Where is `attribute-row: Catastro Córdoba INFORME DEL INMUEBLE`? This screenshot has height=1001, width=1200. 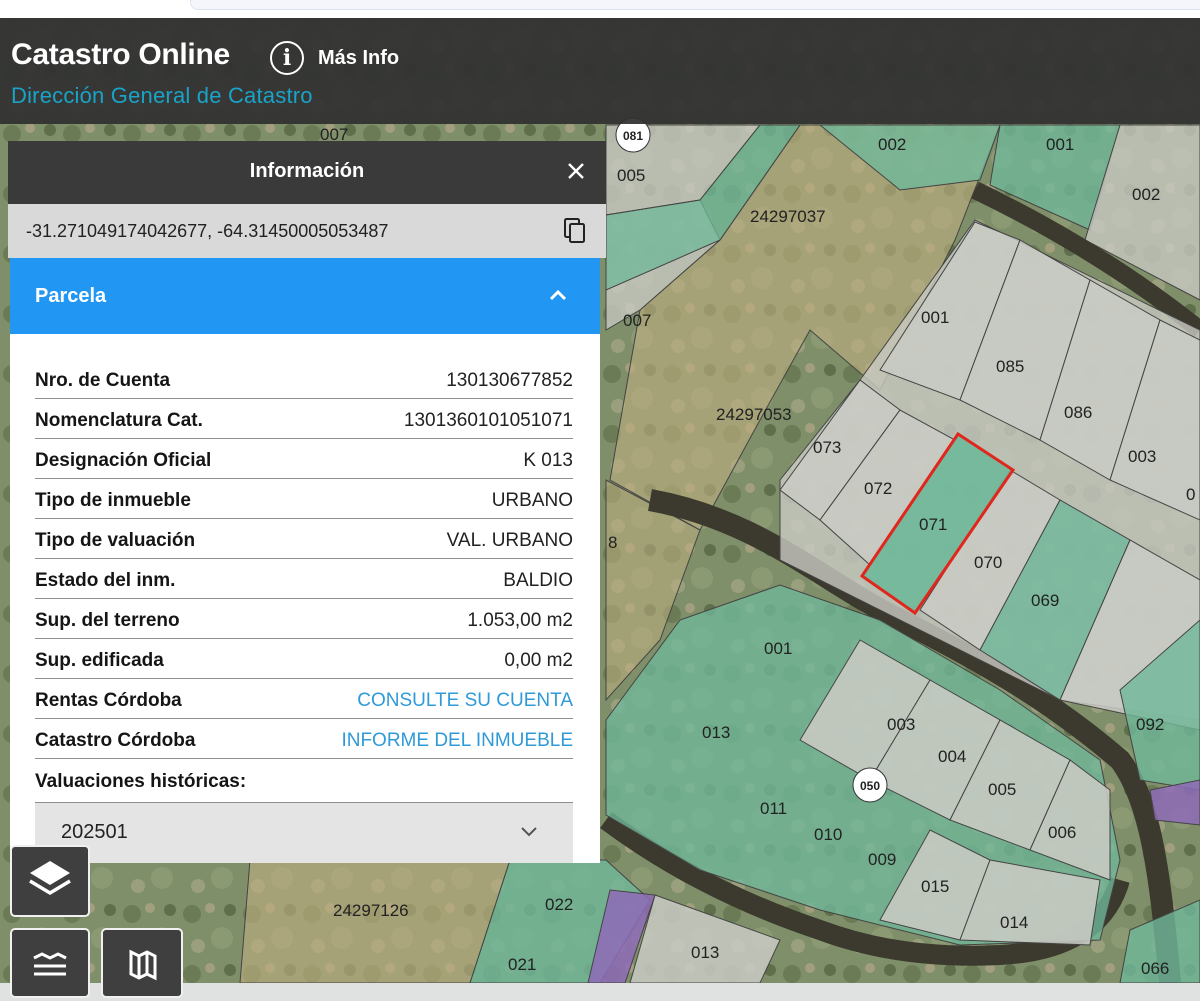
attribute-row: Catastro Córdoba INFORME DEL INMUEBLE is located at coordinates (304, 739).